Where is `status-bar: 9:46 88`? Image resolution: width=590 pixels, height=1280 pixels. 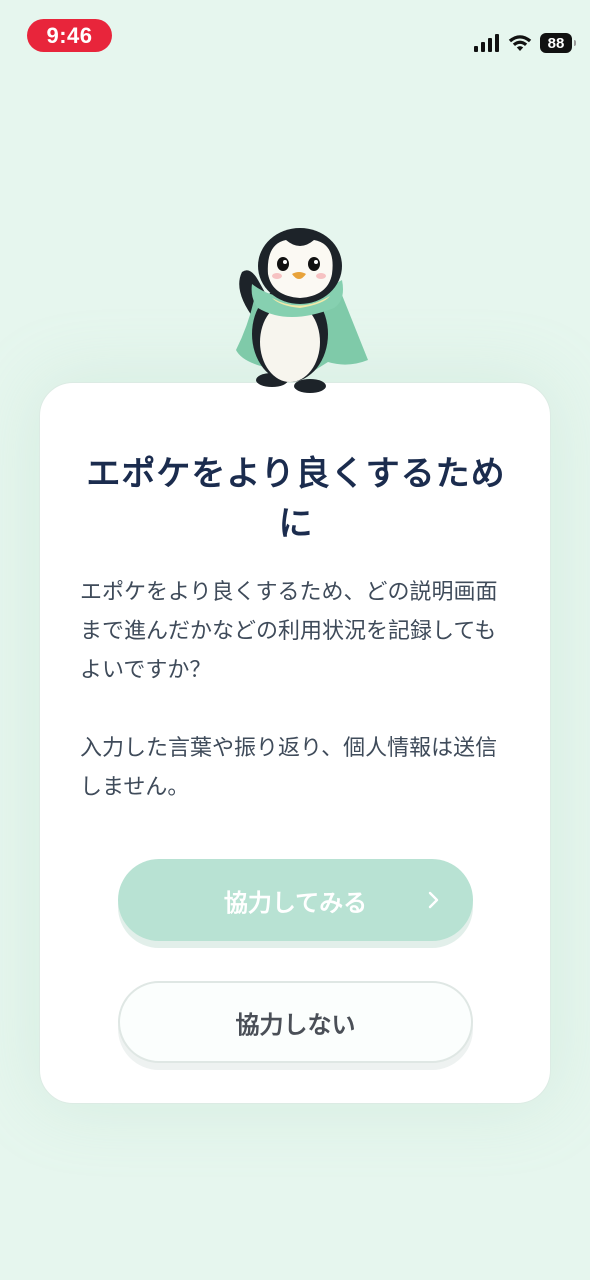 status-bar: 9:46 88 is located at coordinates (295, 35).